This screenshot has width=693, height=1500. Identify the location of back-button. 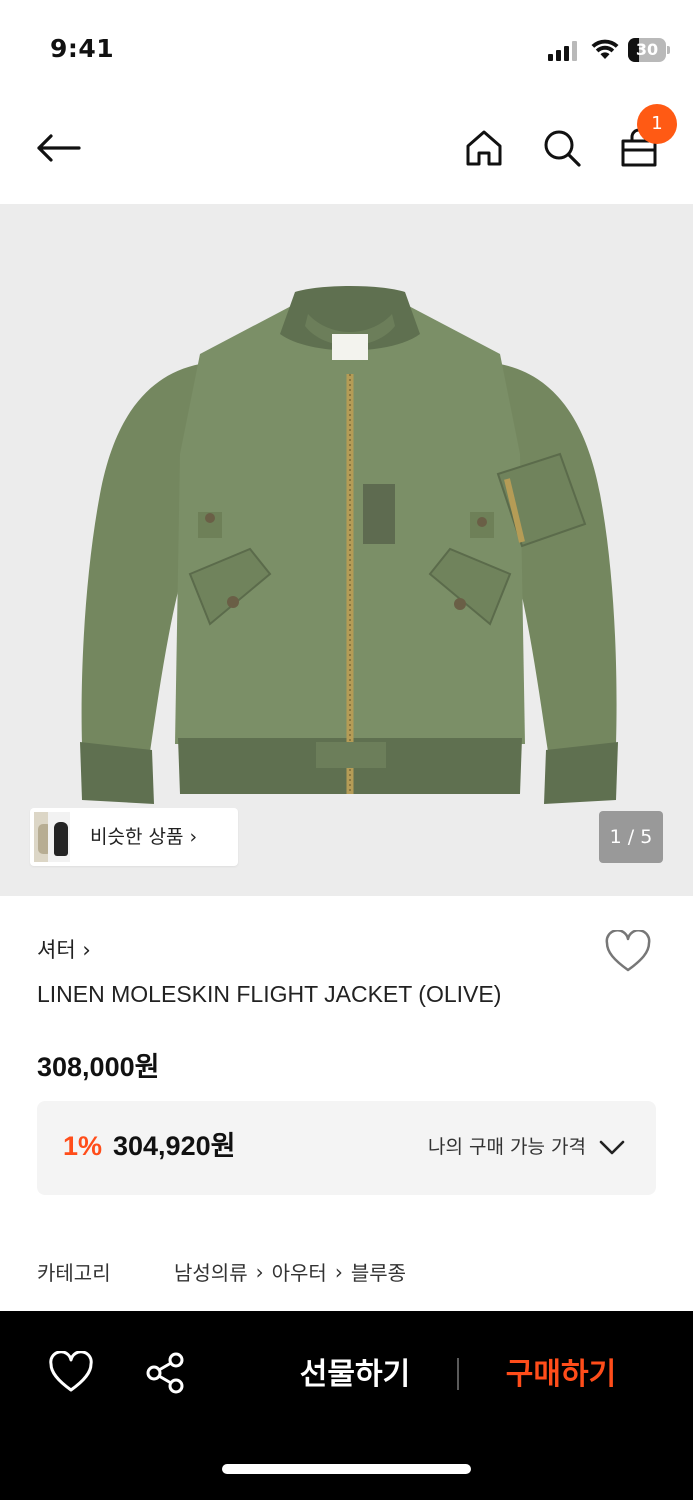
(58, 148).